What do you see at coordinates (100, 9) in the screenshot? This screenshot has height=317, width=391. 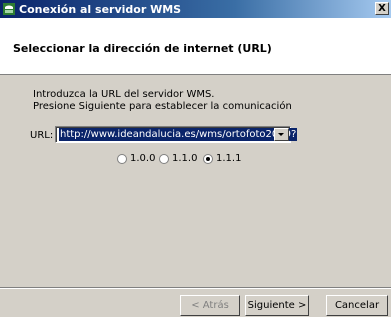 I see `window-title: Conexión al servidor WMS` at bounding box center [100, 9].